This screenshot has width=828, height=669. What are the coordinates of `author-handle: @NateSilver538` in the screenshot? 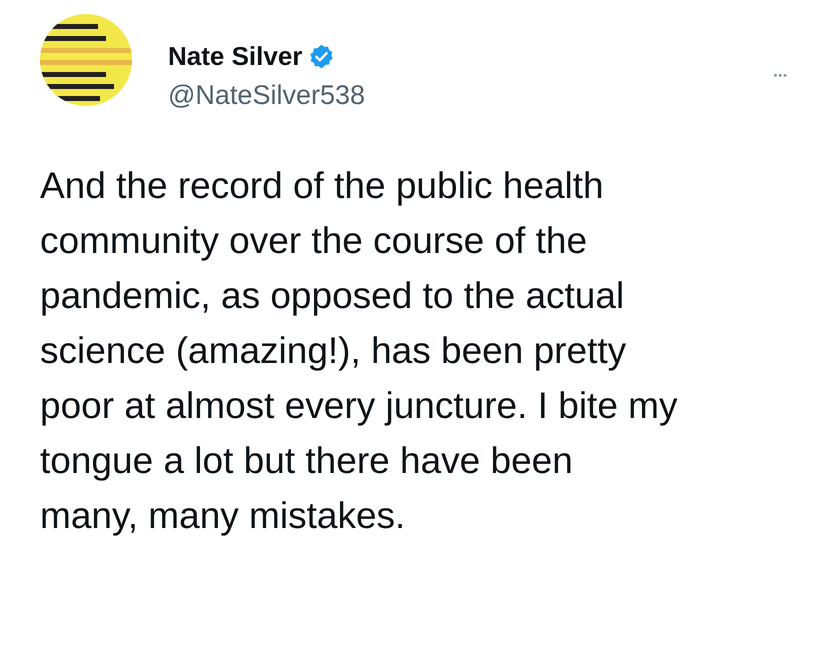 It's located at (267, 95).